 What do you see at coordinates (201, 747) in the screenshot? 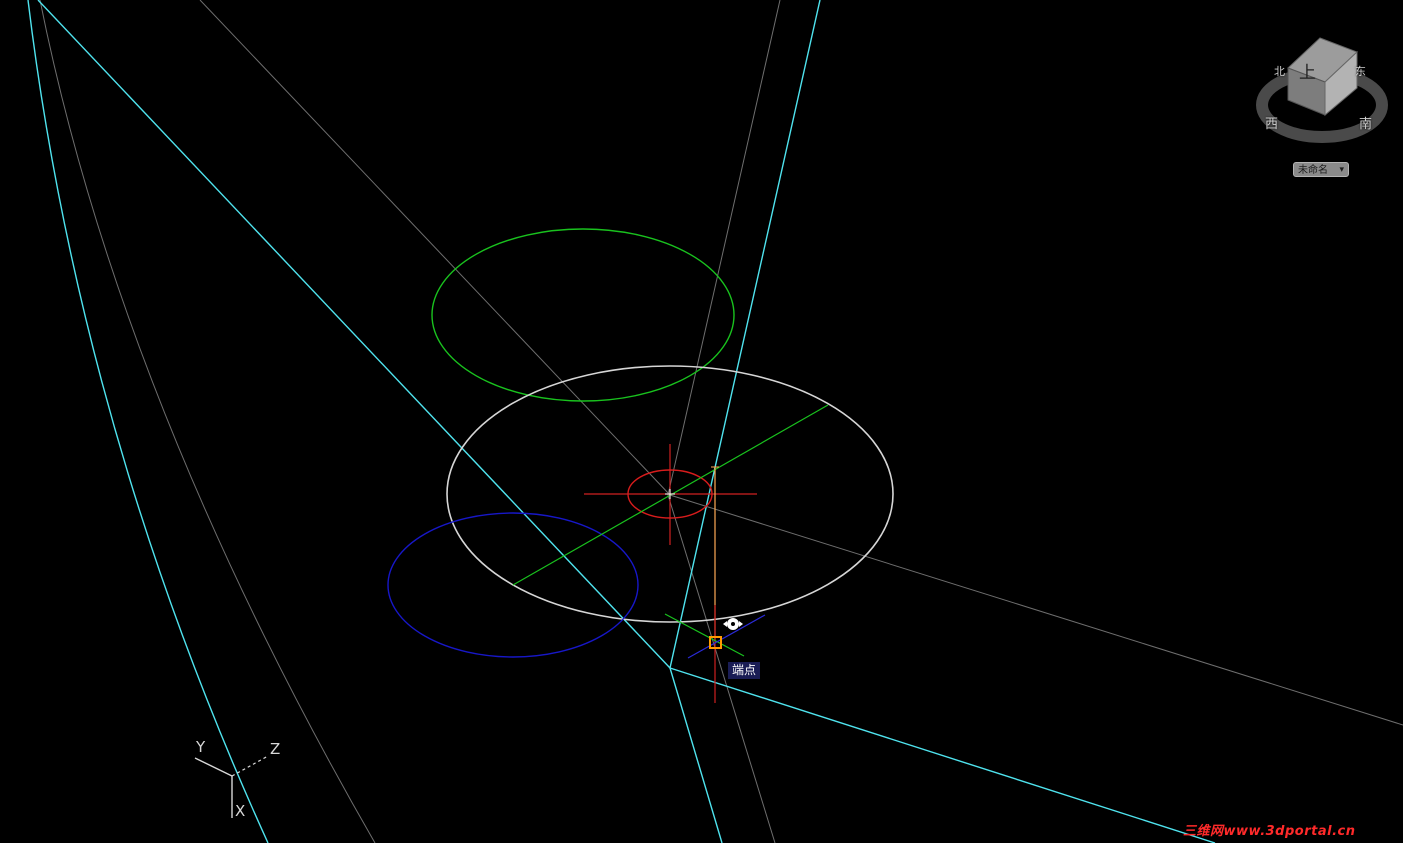
I see `ucs-y-label: Y` at bounding box center [201, 747].